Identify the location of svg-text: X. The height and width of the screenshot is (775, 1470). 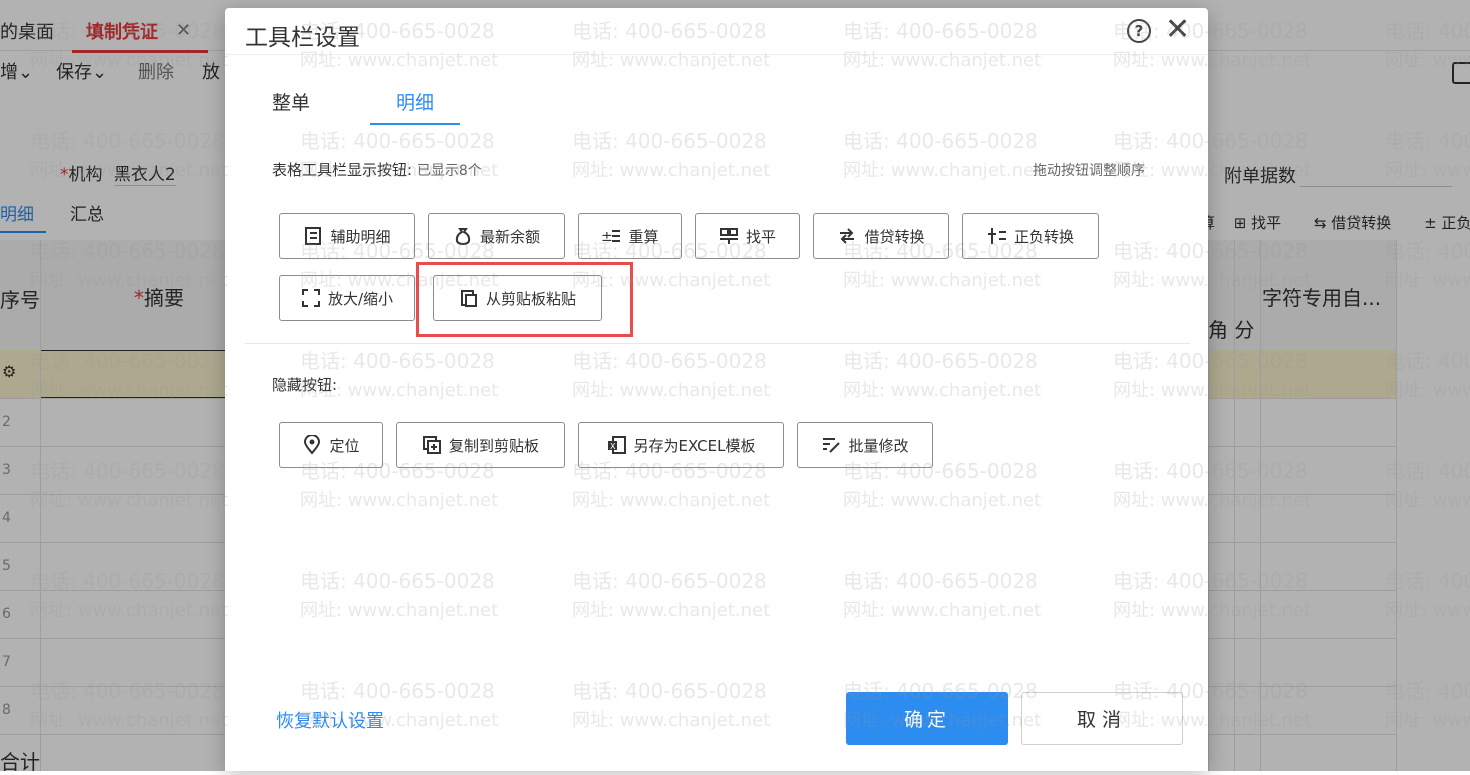
(613, 446).